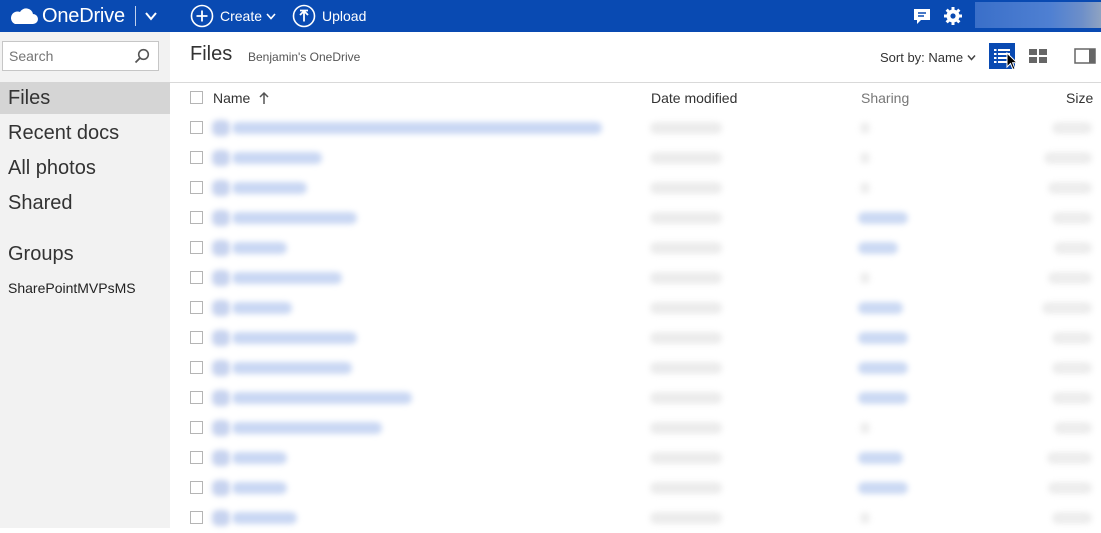 The width and height of the screenshot is (1101, 533). What do you see at coordinates (1079, 98) in the screenshot?
I see `column-header-size: Size` at bounding box center [1079, 98].